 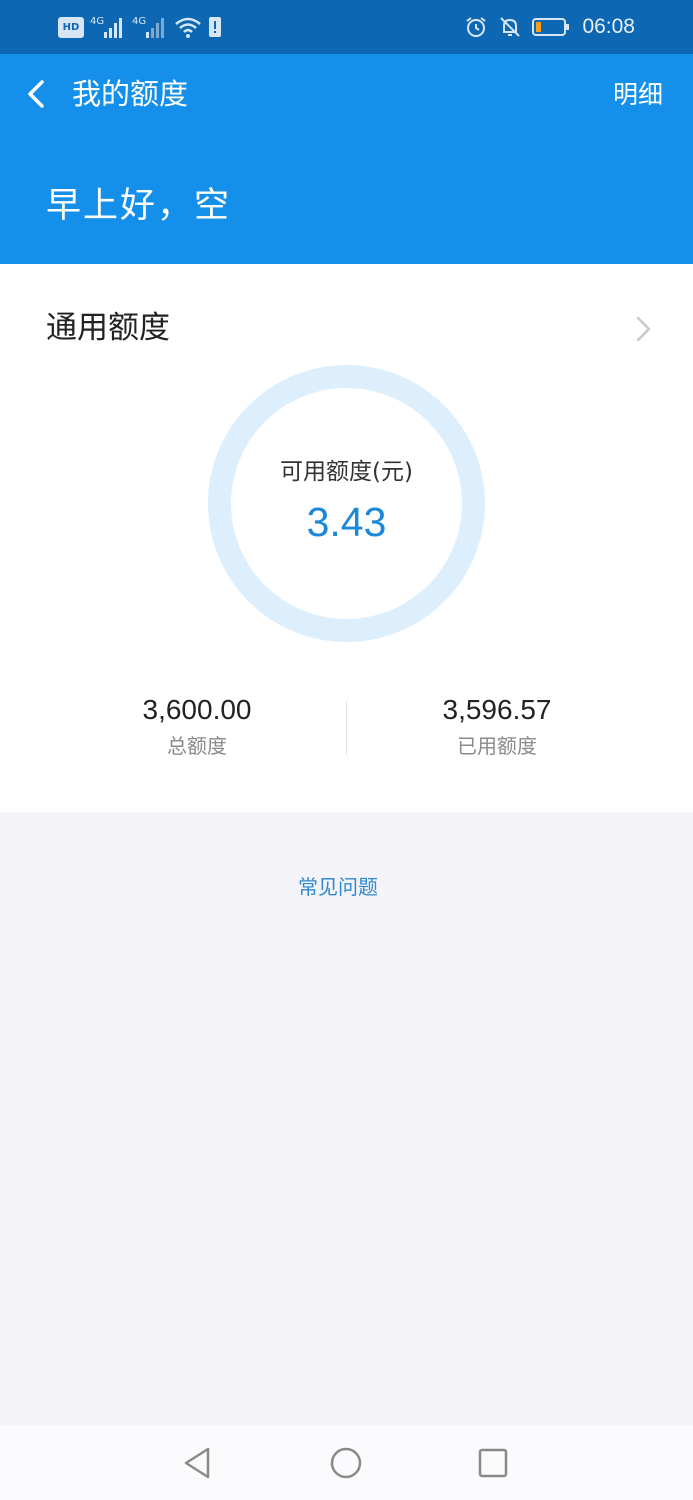 What do you see at coordinates (97, 21) in the screenshot?
I see `network-type-1: 4G` at bounding box center [97, 21].